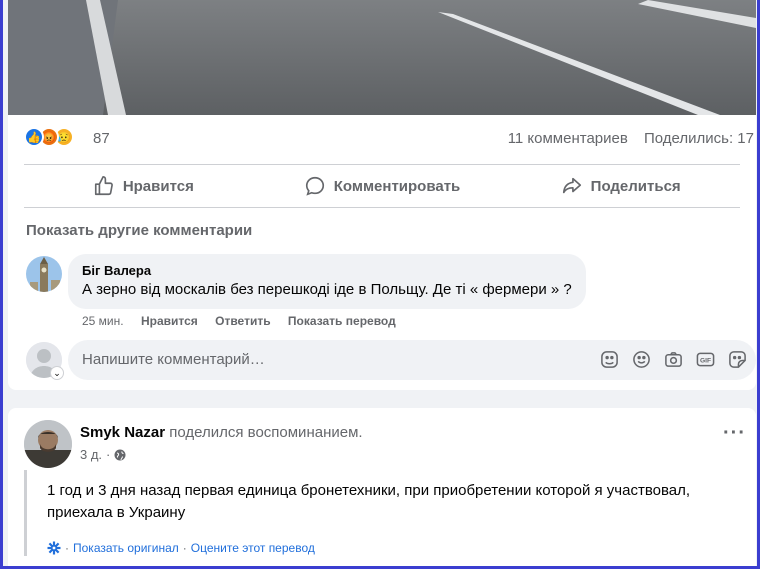 Image resolution: width=760 pixels, height=569 pixels. Describe the element at coordinates (103, 321) in the screenshot. I see `comment-time: 25 мин.` at that location.